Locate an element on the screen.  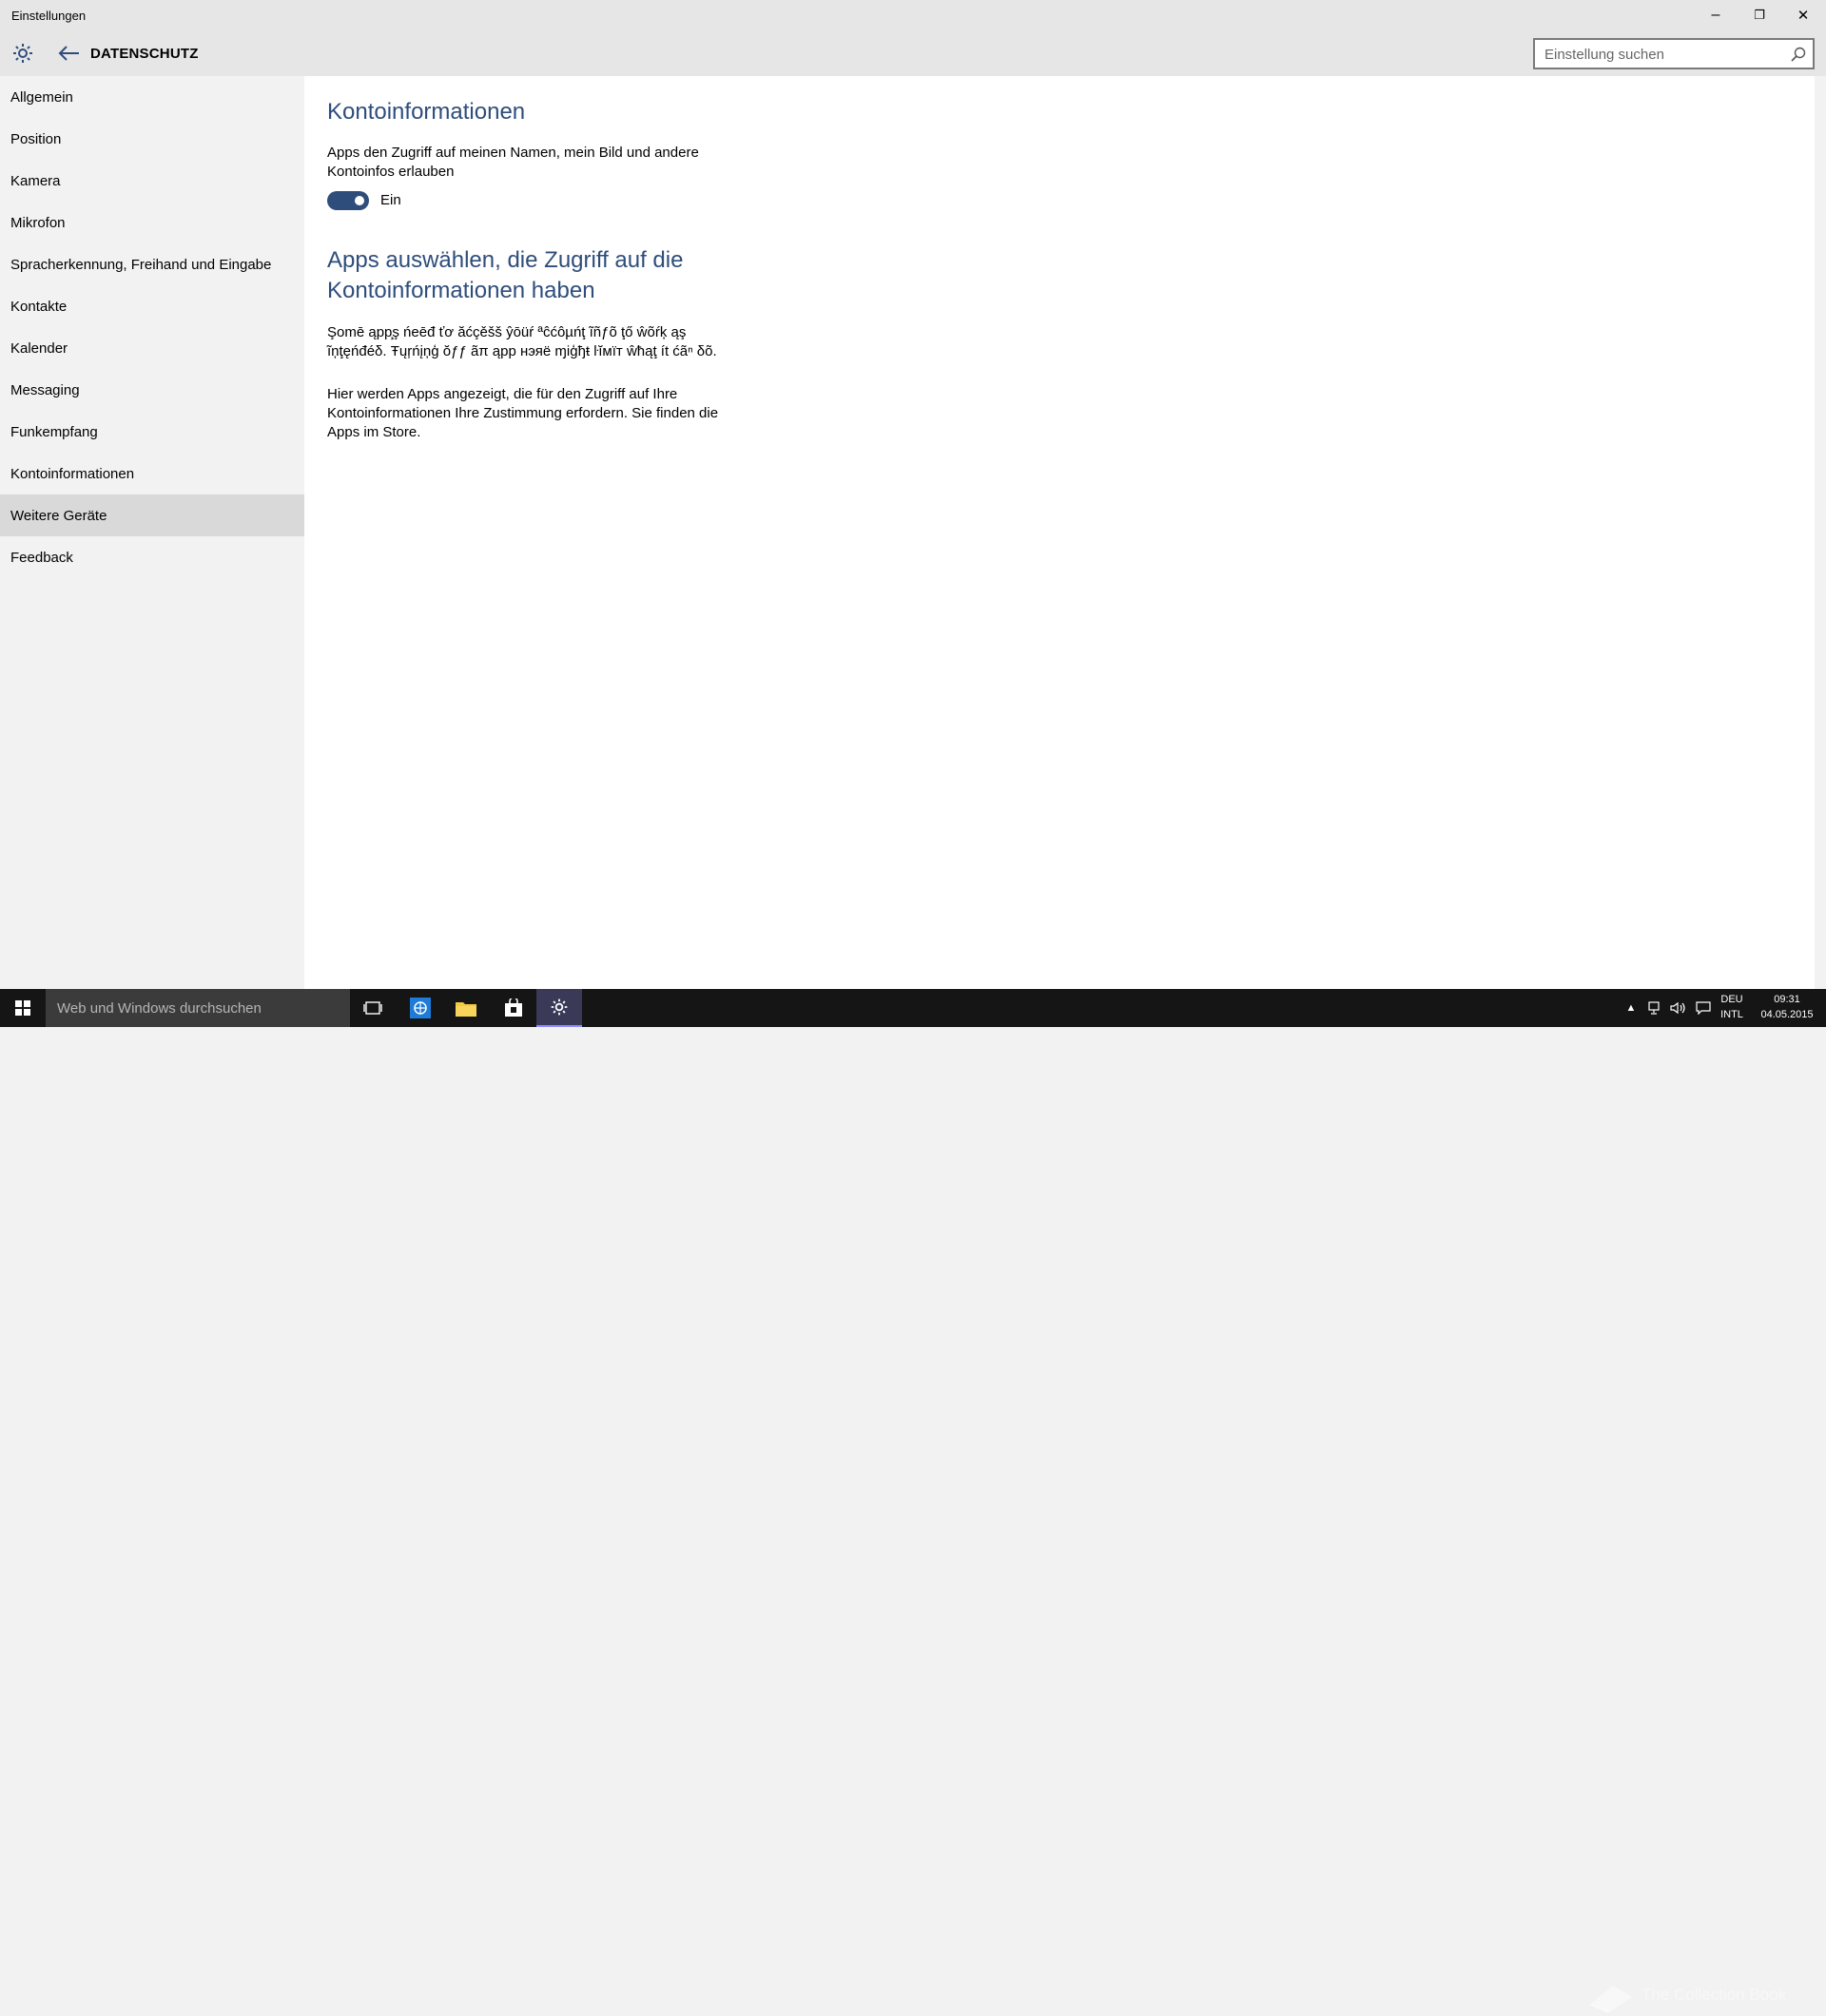
network-button is located at coordinates (1655, 1008).